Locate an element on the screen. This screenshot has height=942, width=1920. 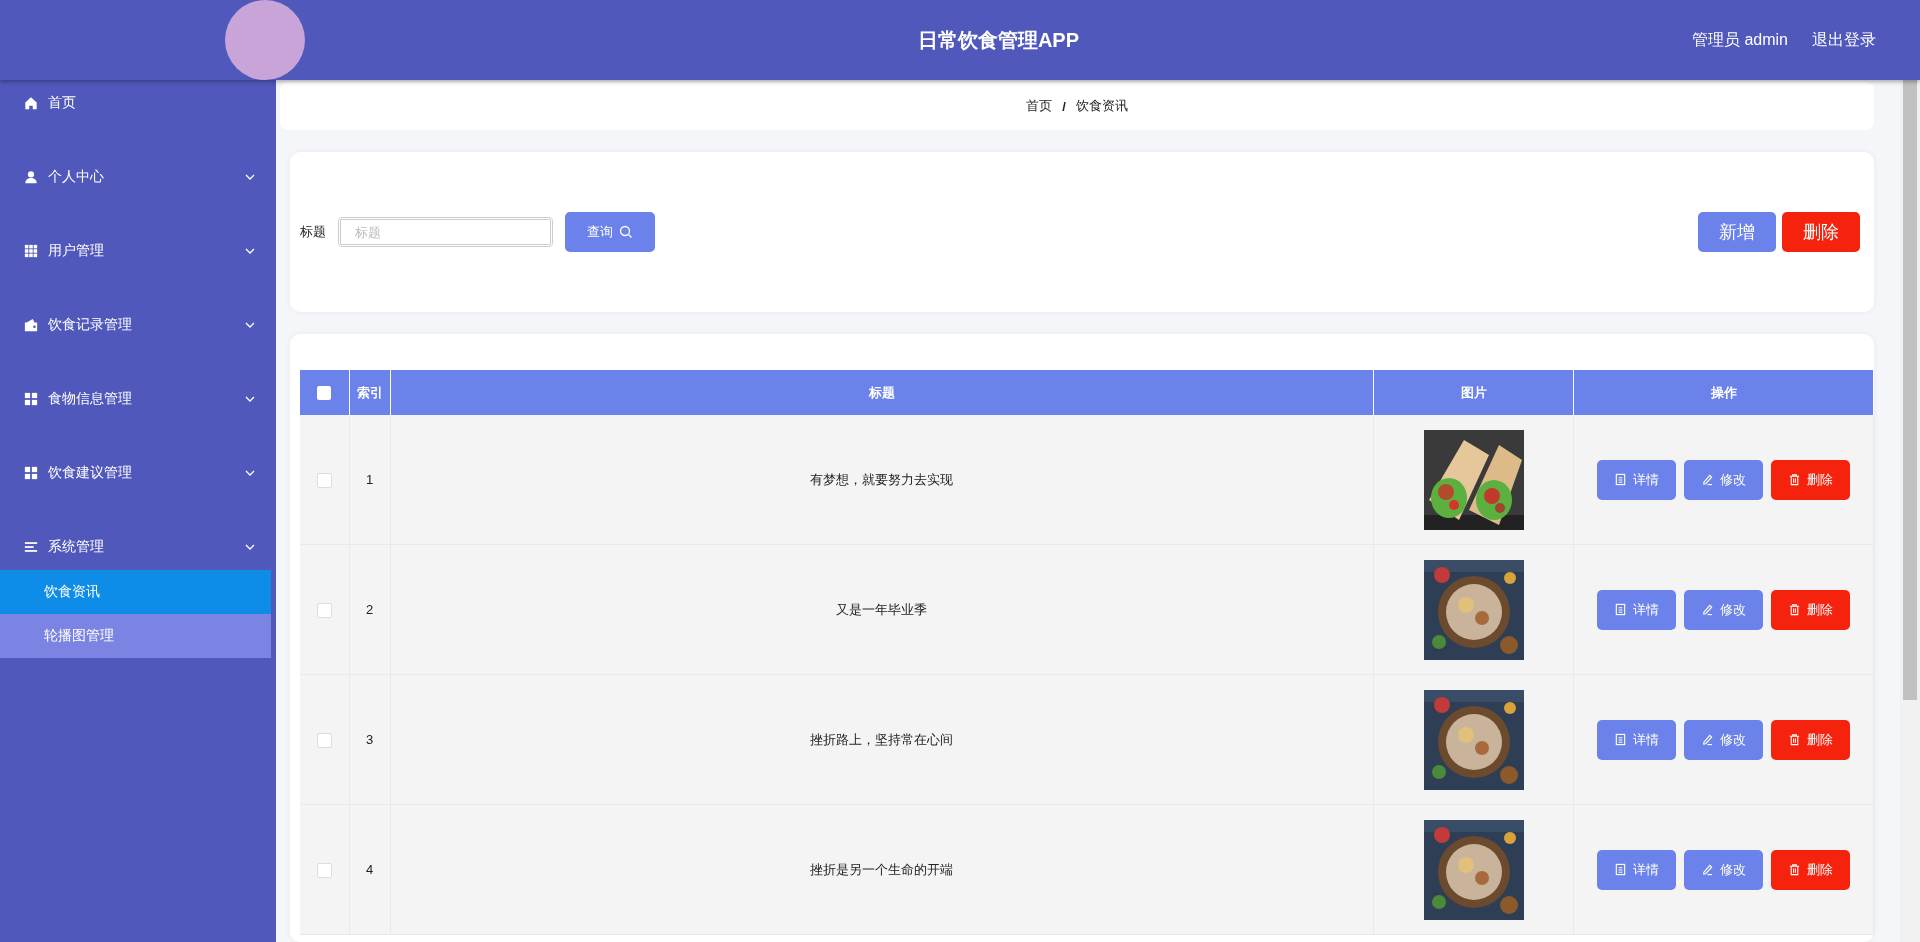
add-button: 新增 is located at coordinates (1737, 232).